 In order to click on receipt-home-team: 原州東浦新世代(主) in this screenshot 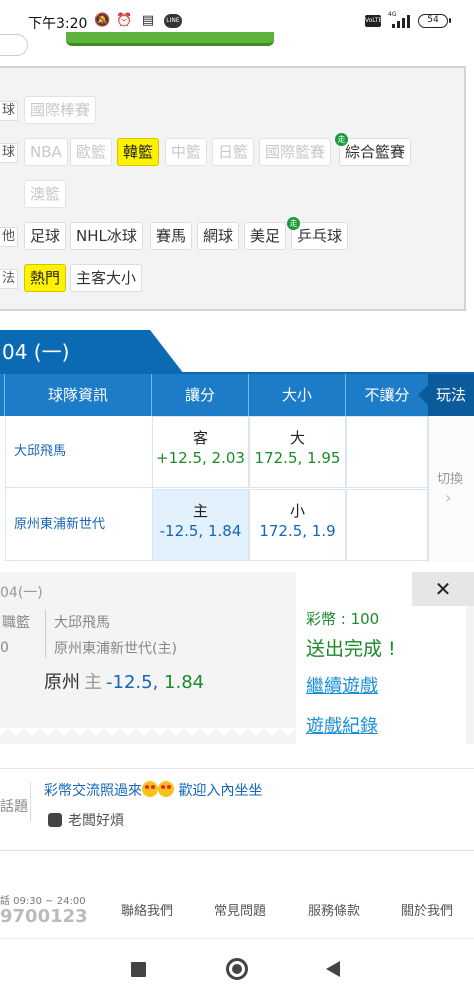, I will do `click(115, 649)`.